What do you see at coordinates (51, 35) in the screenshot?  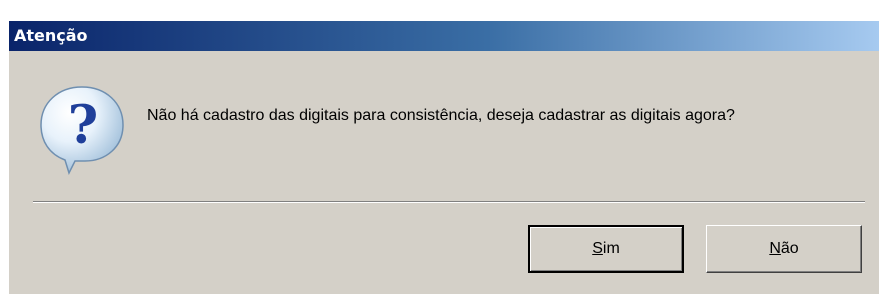 I see `dialog-title: Atenção` at bounding box center [51, 35].